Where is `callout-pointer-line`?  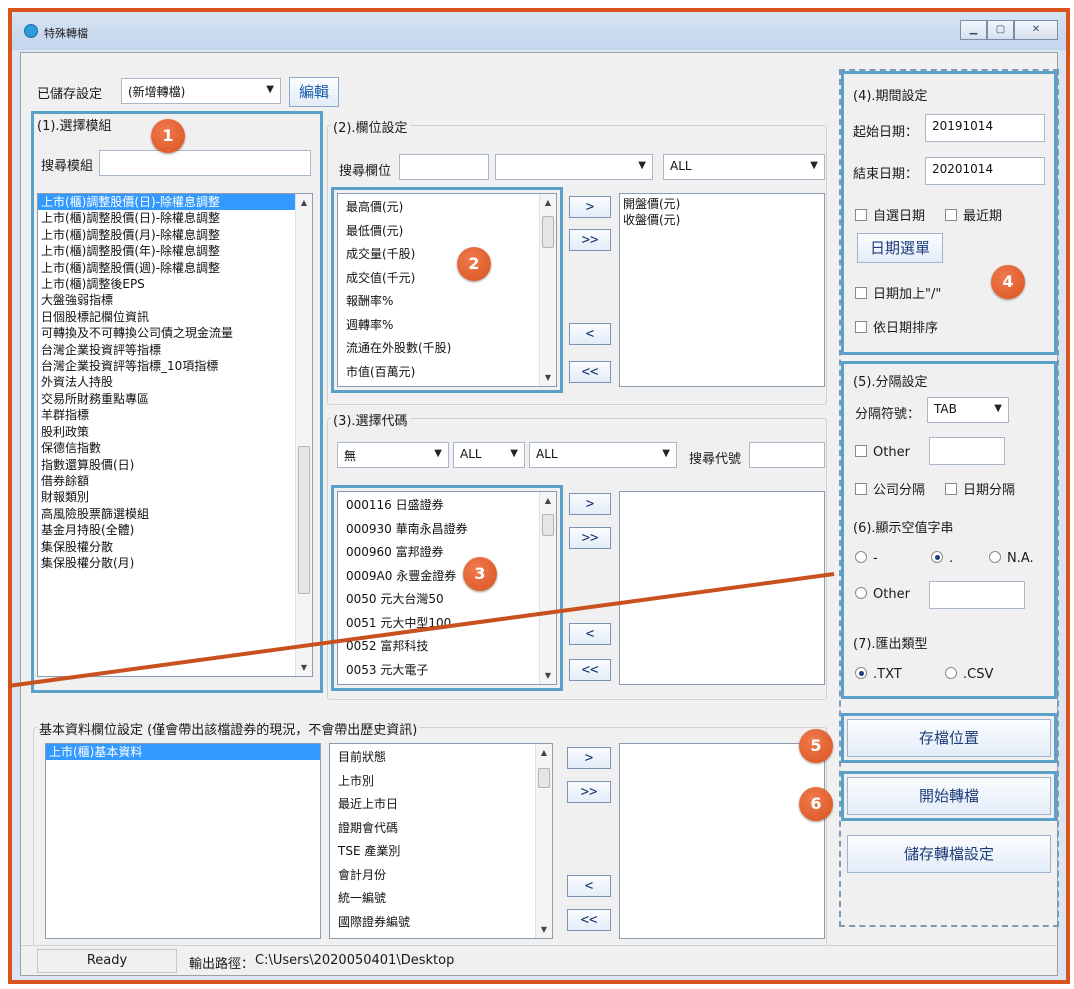
callout-pointer-line is located at coordinates (421, 630).